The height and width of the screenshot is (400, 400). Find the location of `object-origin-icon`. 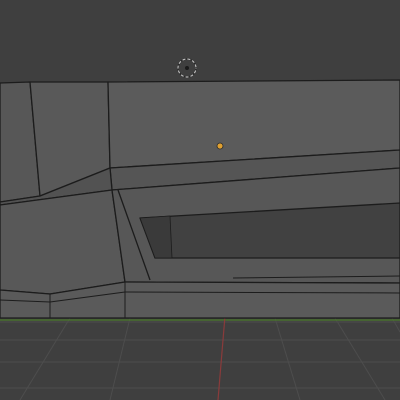

object-origin-icon is located at coordinates (220, 146).